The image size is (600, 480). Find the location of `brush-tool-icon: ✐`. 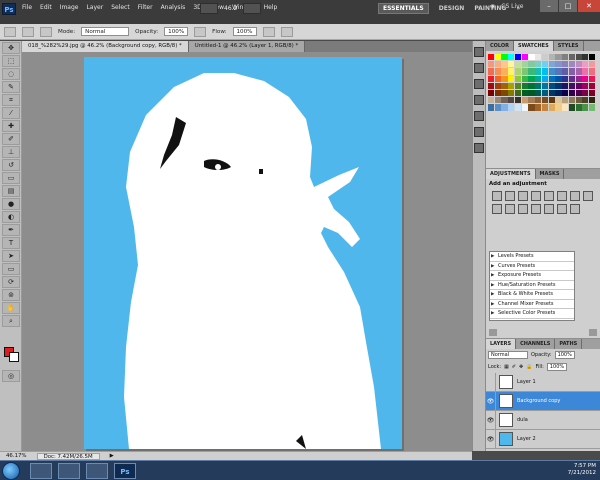

brush-tool-icon: ✐ is located at coordinates (11, 139).